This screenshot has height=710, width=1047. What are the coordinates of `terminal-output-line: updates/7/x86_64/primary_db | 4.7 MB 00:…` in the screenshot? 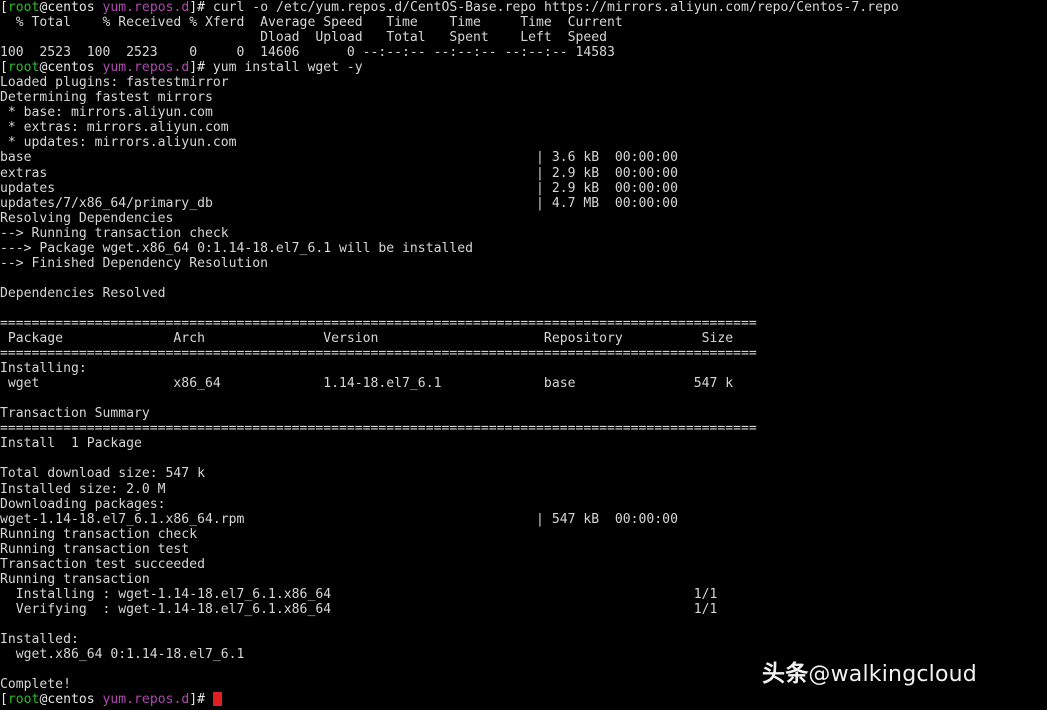 It's located at (339, 203).